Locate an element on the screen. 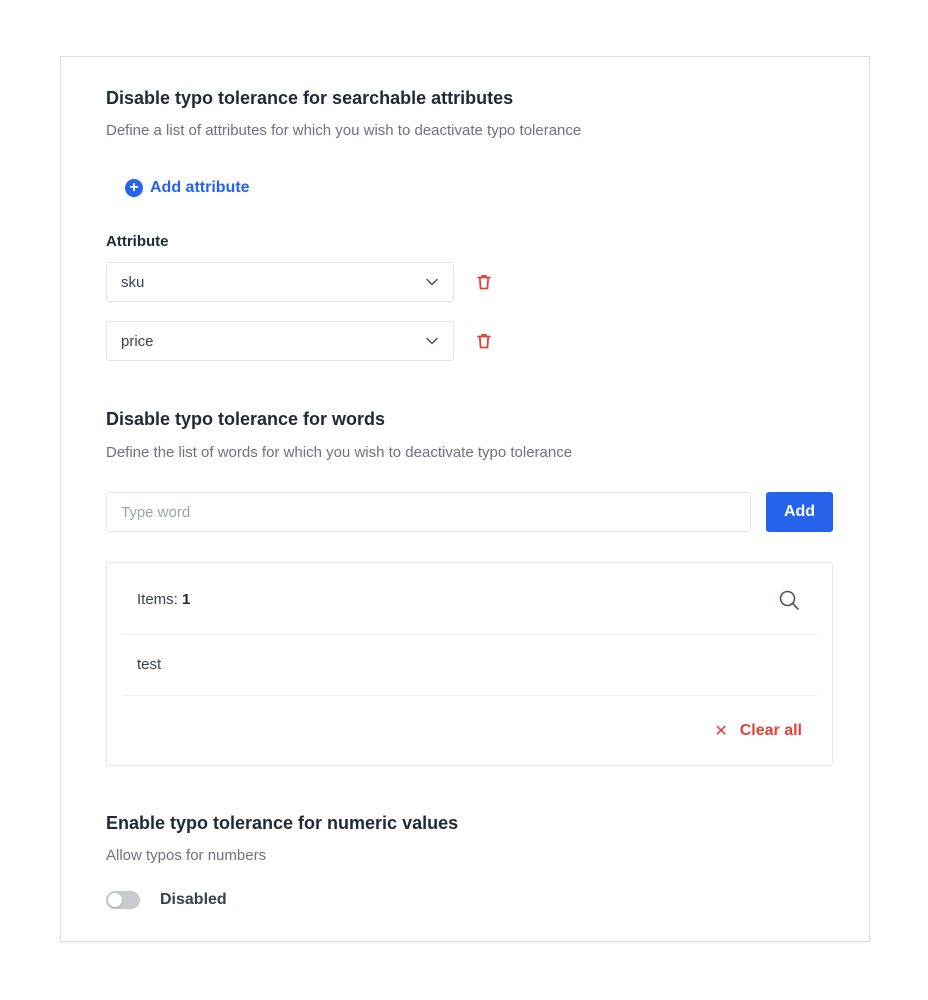 This screenshot has width=928, height=1000. words-section-title: Disable typo tolerance for words is located at coordinates (246, 419).